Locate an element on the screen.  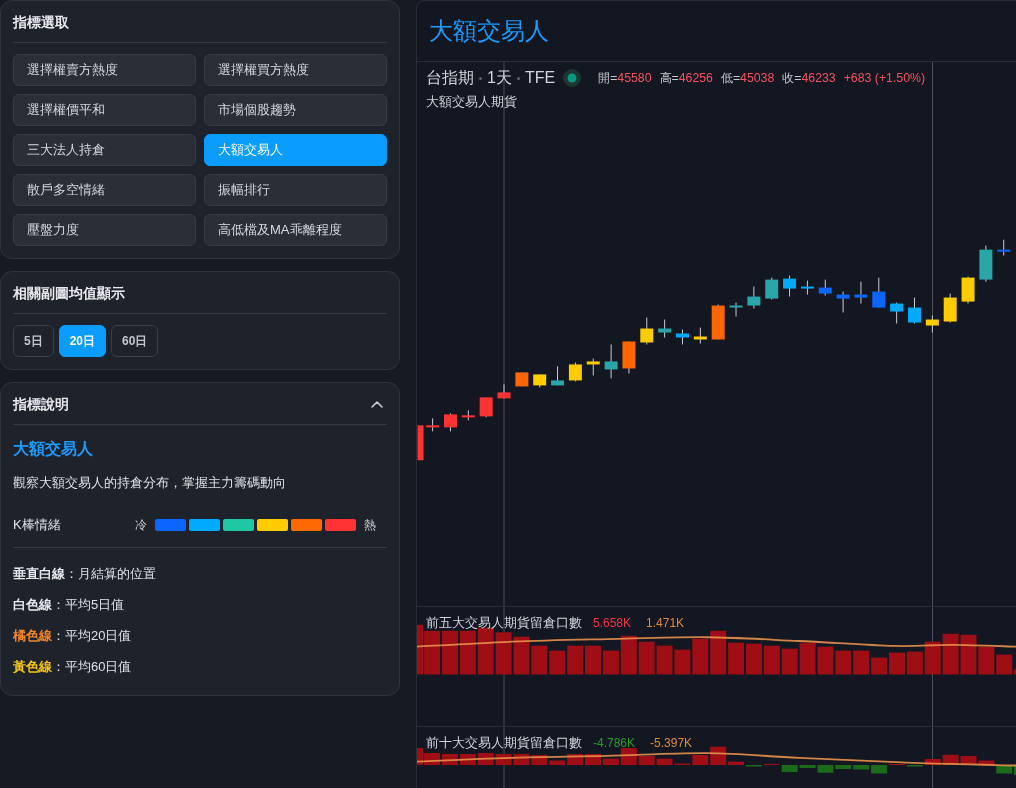
ohlc-label: 低= is located at coordinates (730, 78).